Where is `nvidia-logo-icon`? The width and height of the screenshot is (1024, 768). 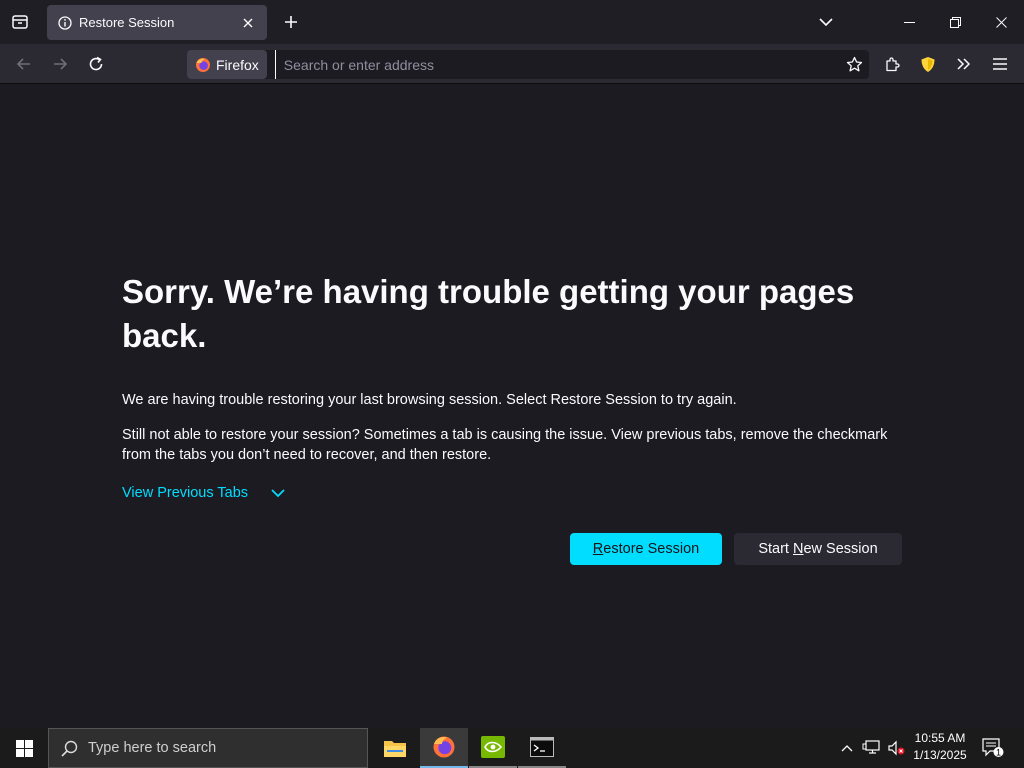 nvidia-logo-icon is located at coordinates (493, 747).